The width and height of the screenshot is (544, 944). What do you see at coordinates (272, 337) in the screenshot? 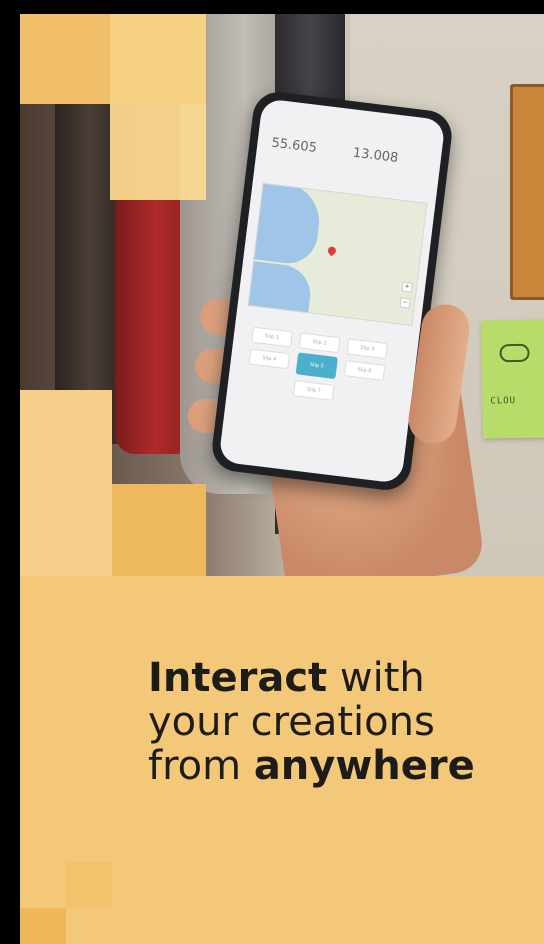
I see `control-button: Slip 1` at bounding box center [272, 337].